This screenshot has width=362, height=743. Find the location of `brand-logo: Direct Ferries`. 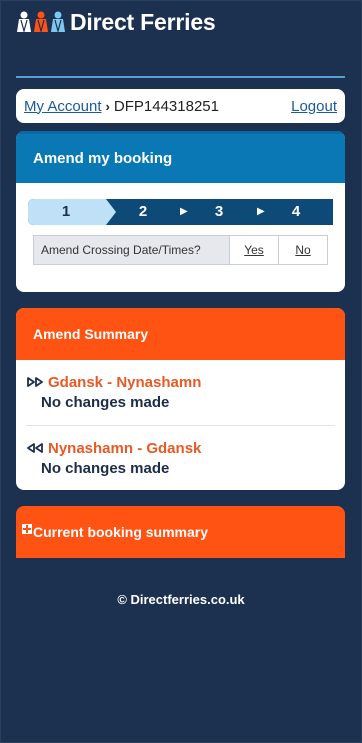

brand-logo: Direct Ferries is located at coordinates (116, 22).